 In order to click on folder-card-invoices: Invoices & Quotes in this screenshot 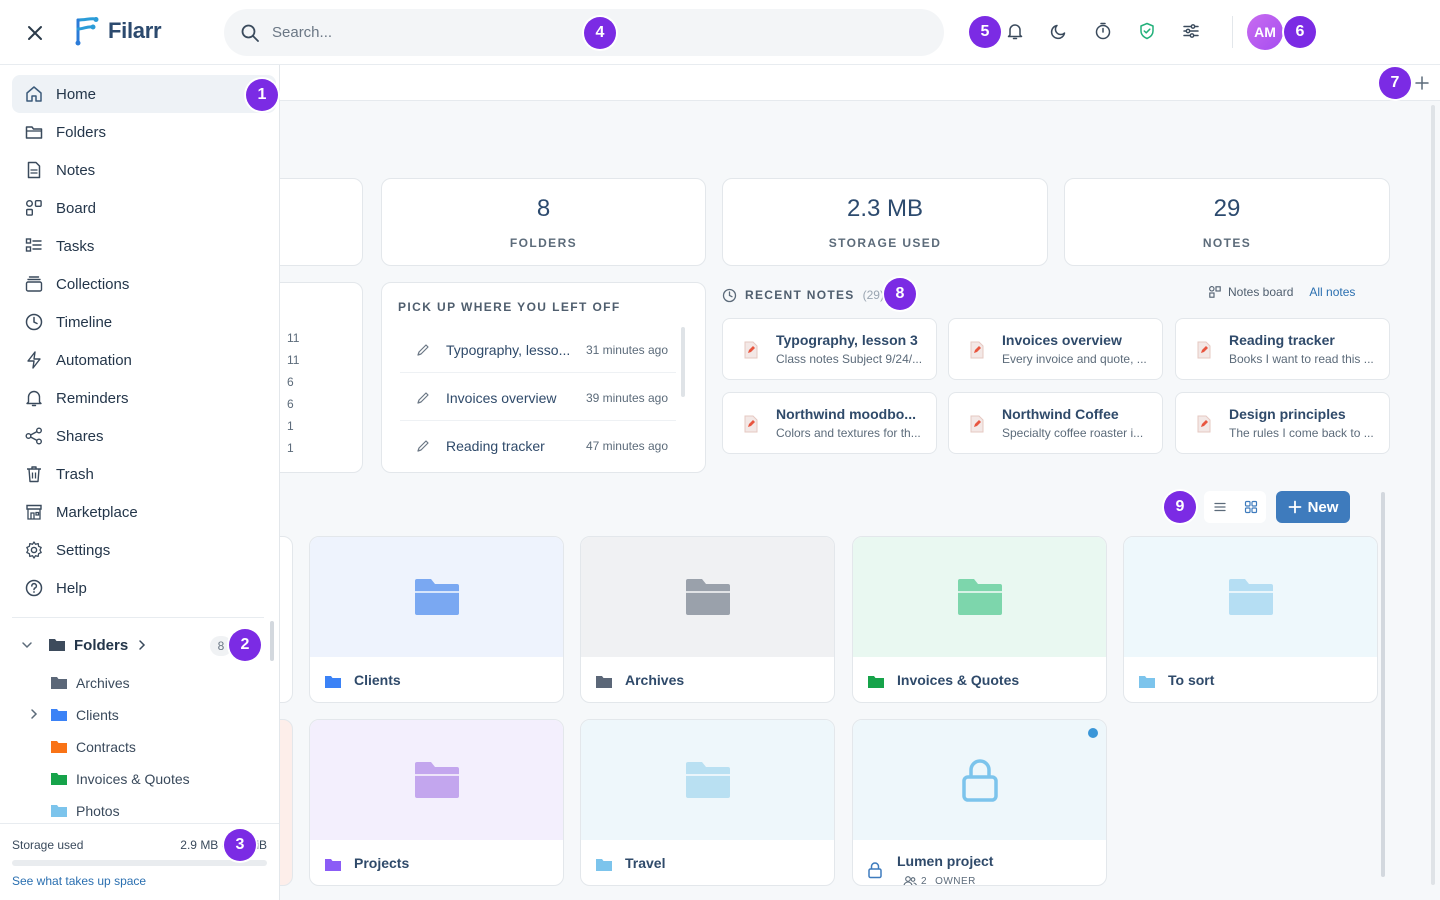, I will do `click(979, 619)`.